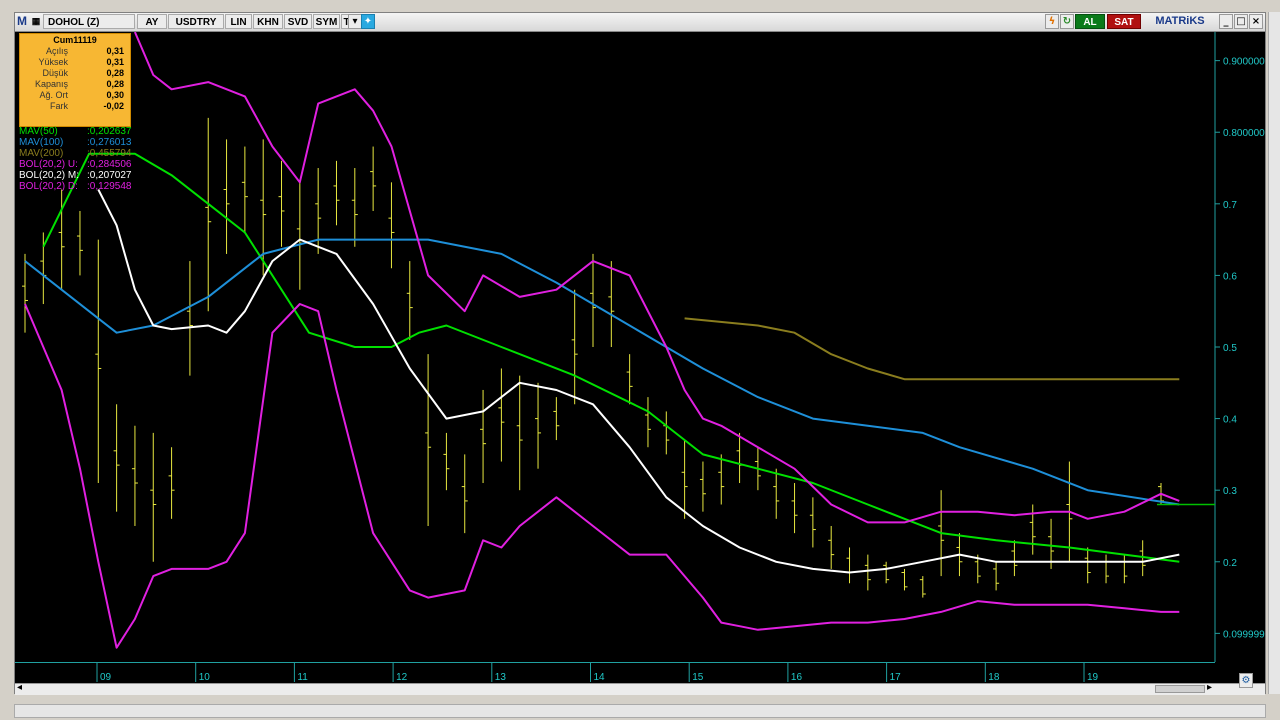  Describe the element at coordinates (1244, 634) in the screenshot. I see `y-tick-label: 0.099999` at that location.